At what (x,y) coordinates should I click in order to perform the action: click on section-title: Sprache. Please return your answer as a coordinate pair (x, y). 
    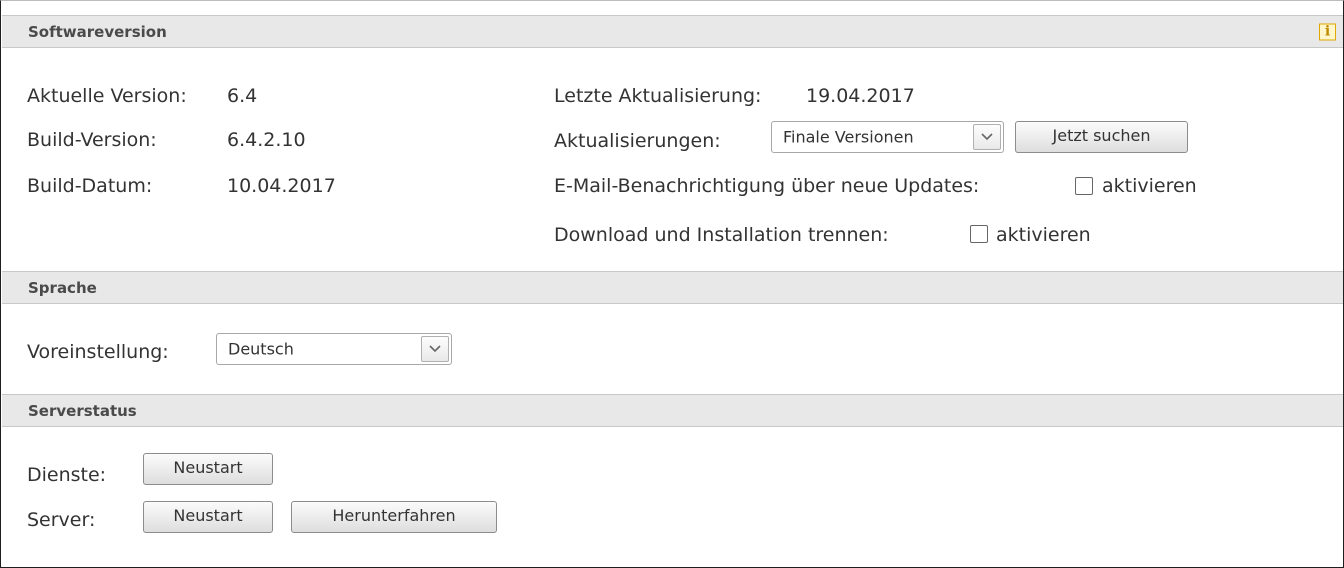
    Looking at the image, I should click on (62, 287).